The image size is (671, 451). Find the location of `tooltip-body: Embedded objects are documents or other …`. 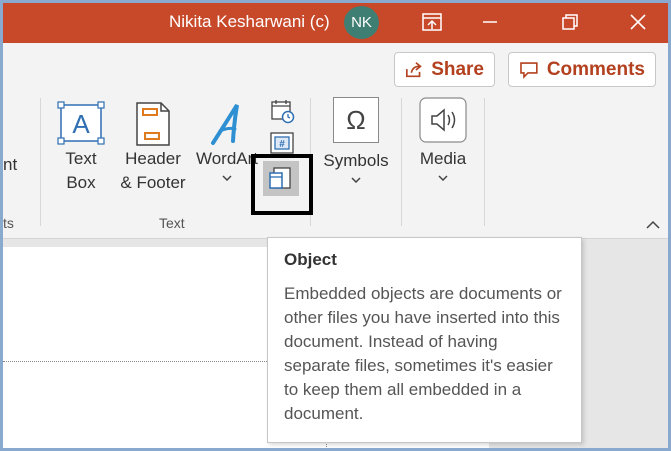

tooltip-body: Embedded objects are documents or other … is located at coordinates (423, 353).